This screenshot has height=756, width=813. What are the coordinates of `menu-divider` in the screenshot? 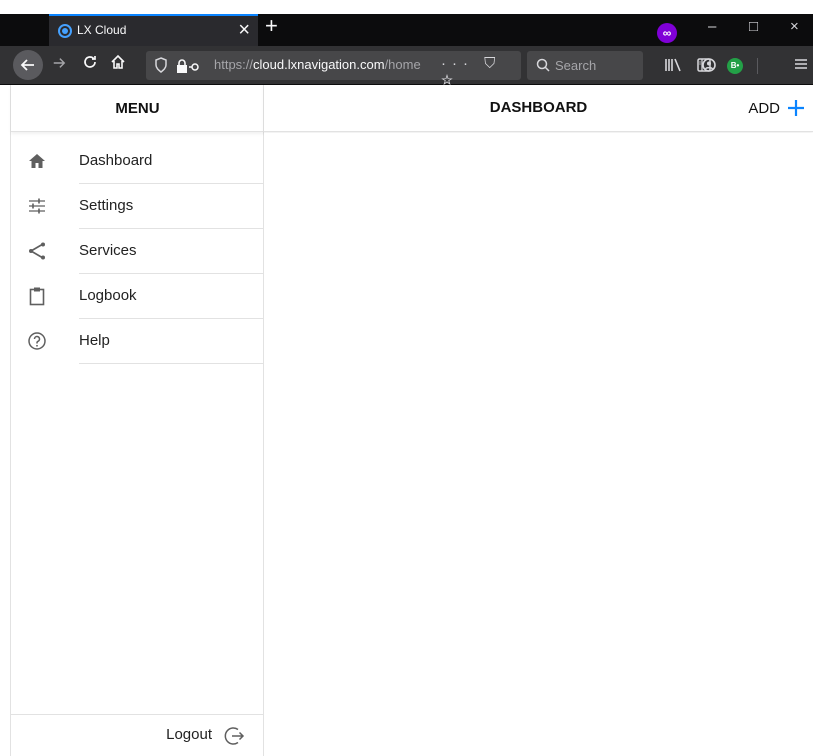 It's located at (171, 363).